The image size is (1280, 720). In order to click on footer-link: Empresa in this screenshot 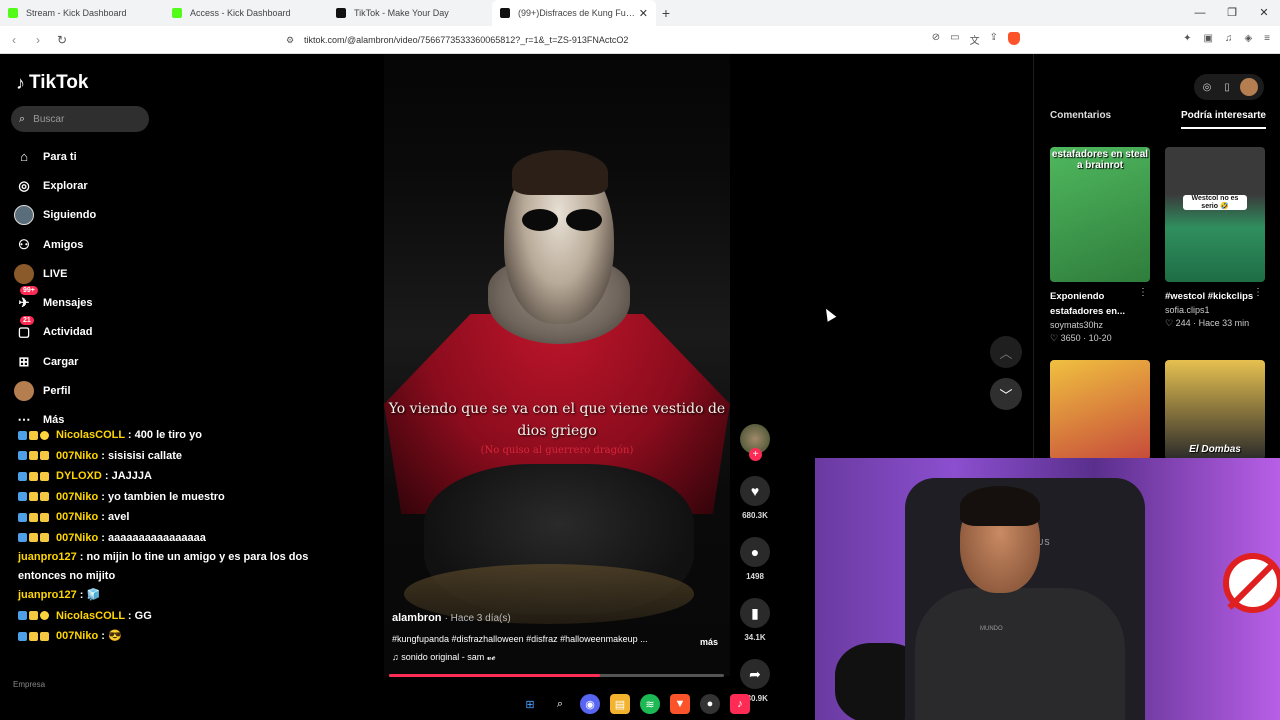, I will do `click(29, 684)`.